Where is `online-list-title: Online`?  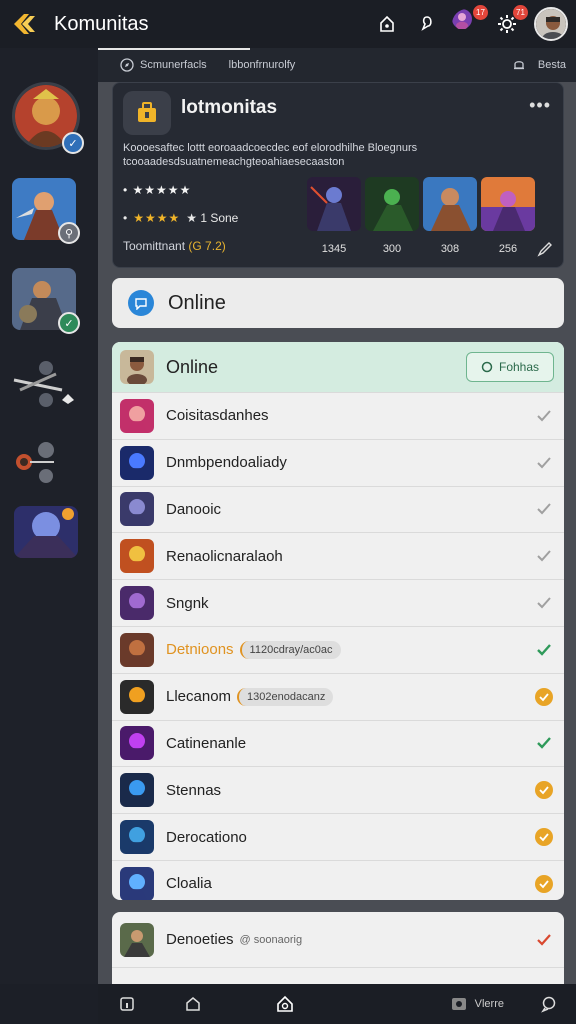 online-list-title: Online is located at coordinates (192, 366).